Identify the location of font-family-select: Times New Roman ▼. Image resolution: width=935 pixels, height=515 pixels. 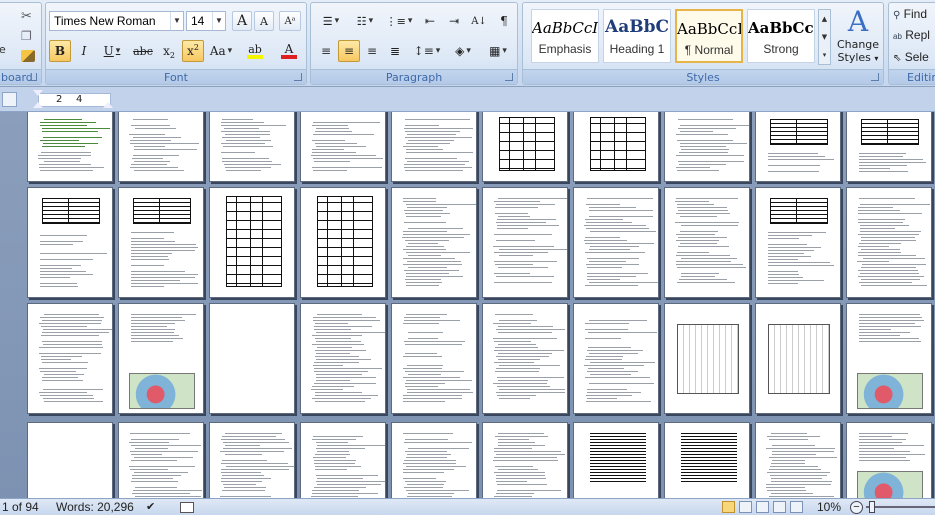
(116, 21).